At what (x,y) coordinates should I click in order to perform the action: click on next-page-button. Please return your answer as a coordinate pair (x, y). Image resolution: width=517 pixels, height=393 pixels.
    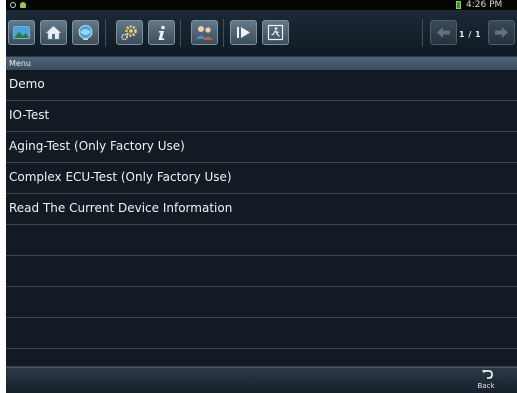
    Looking at the image, I should click on (501, 32).